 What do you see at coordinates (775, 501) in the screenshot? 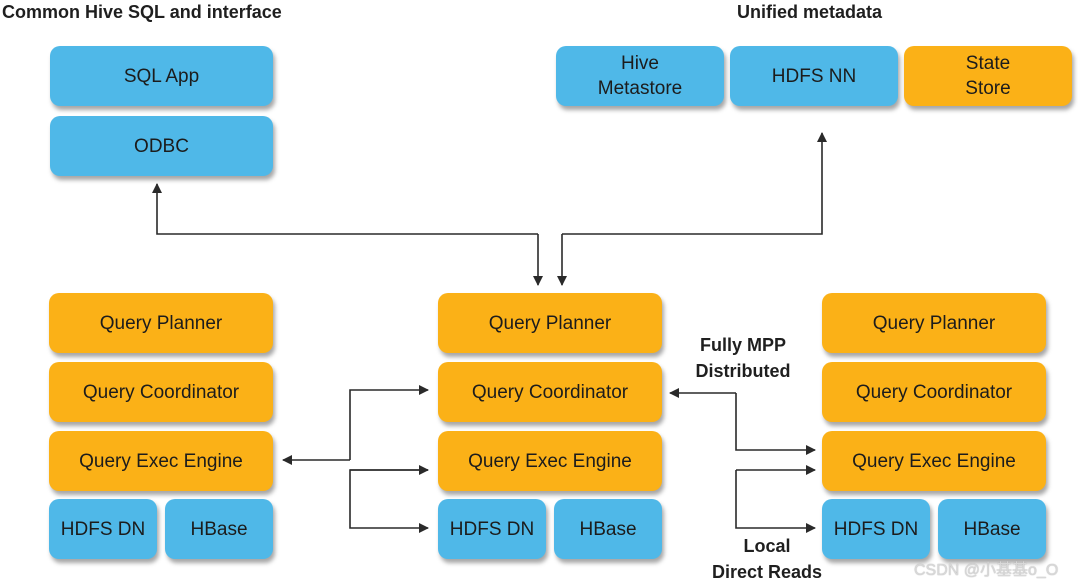
I see `arrow-to-right-hdfs-dn` at bounding box center [775, 501].